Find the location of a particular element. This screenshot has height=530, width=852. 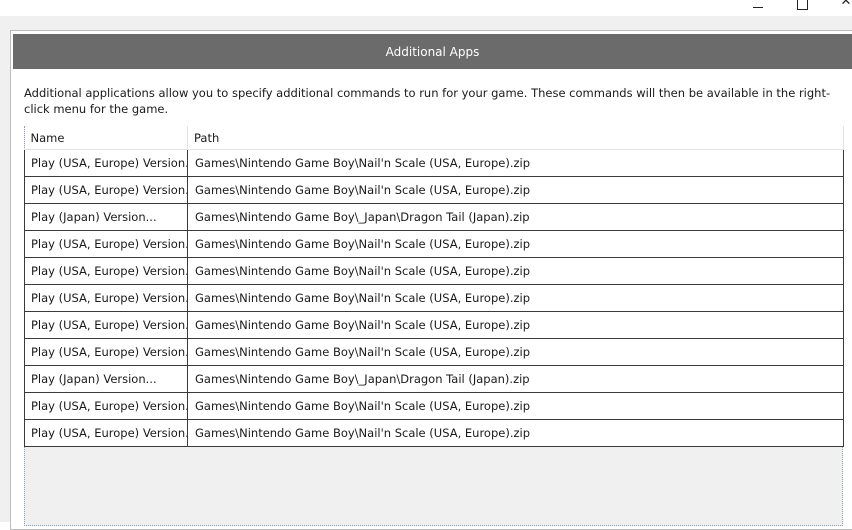

panel-title: Additional Apps is located at coordinates (432, 51).